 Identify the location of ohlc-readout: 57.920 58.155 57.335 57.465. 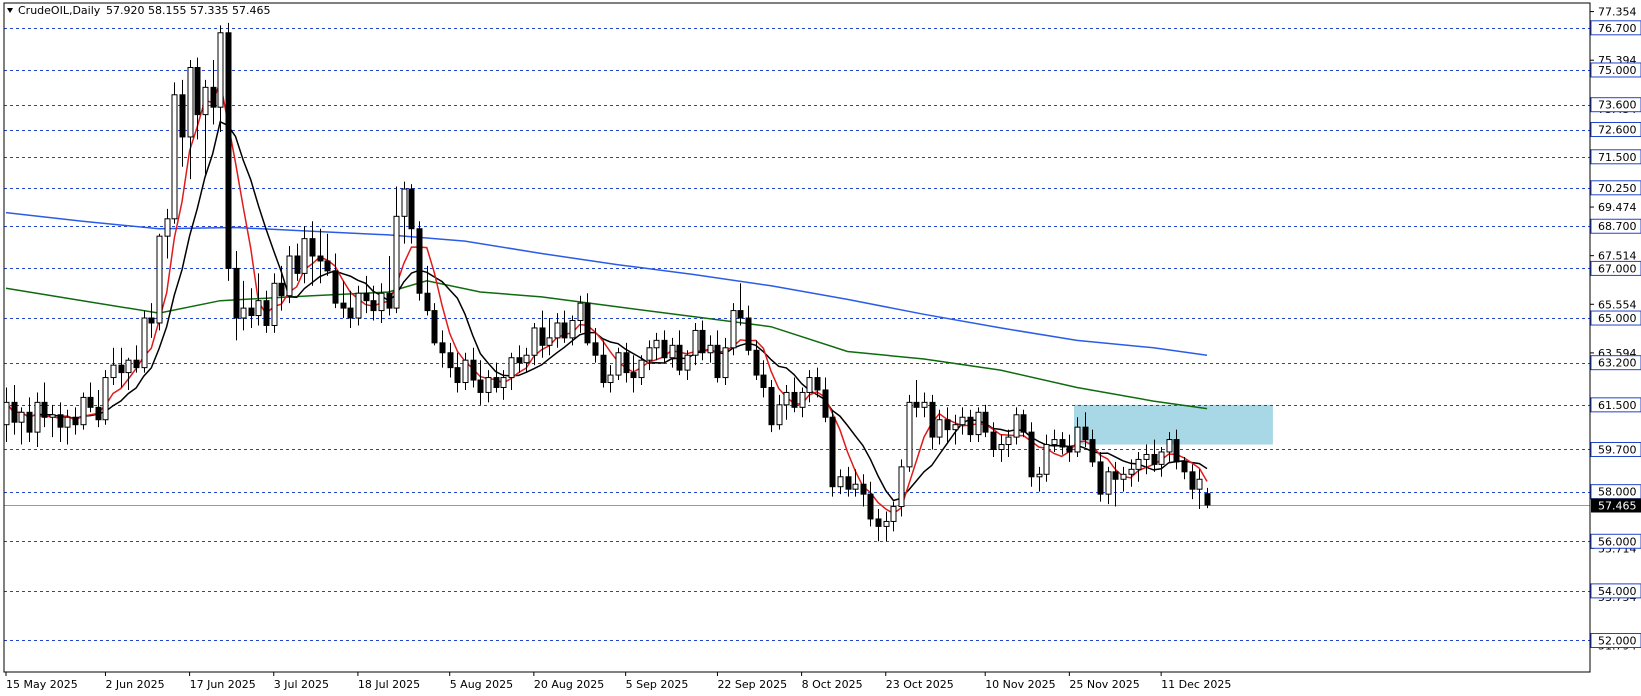
(188, 10).